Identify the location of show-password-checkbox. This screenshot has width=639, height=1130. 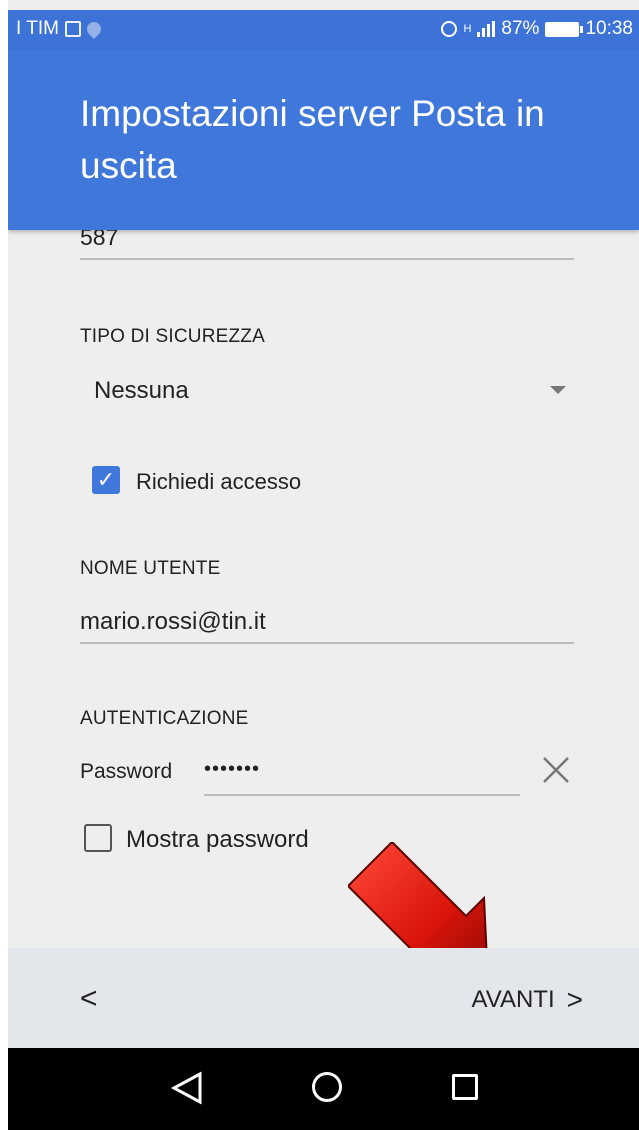
(98, 838).